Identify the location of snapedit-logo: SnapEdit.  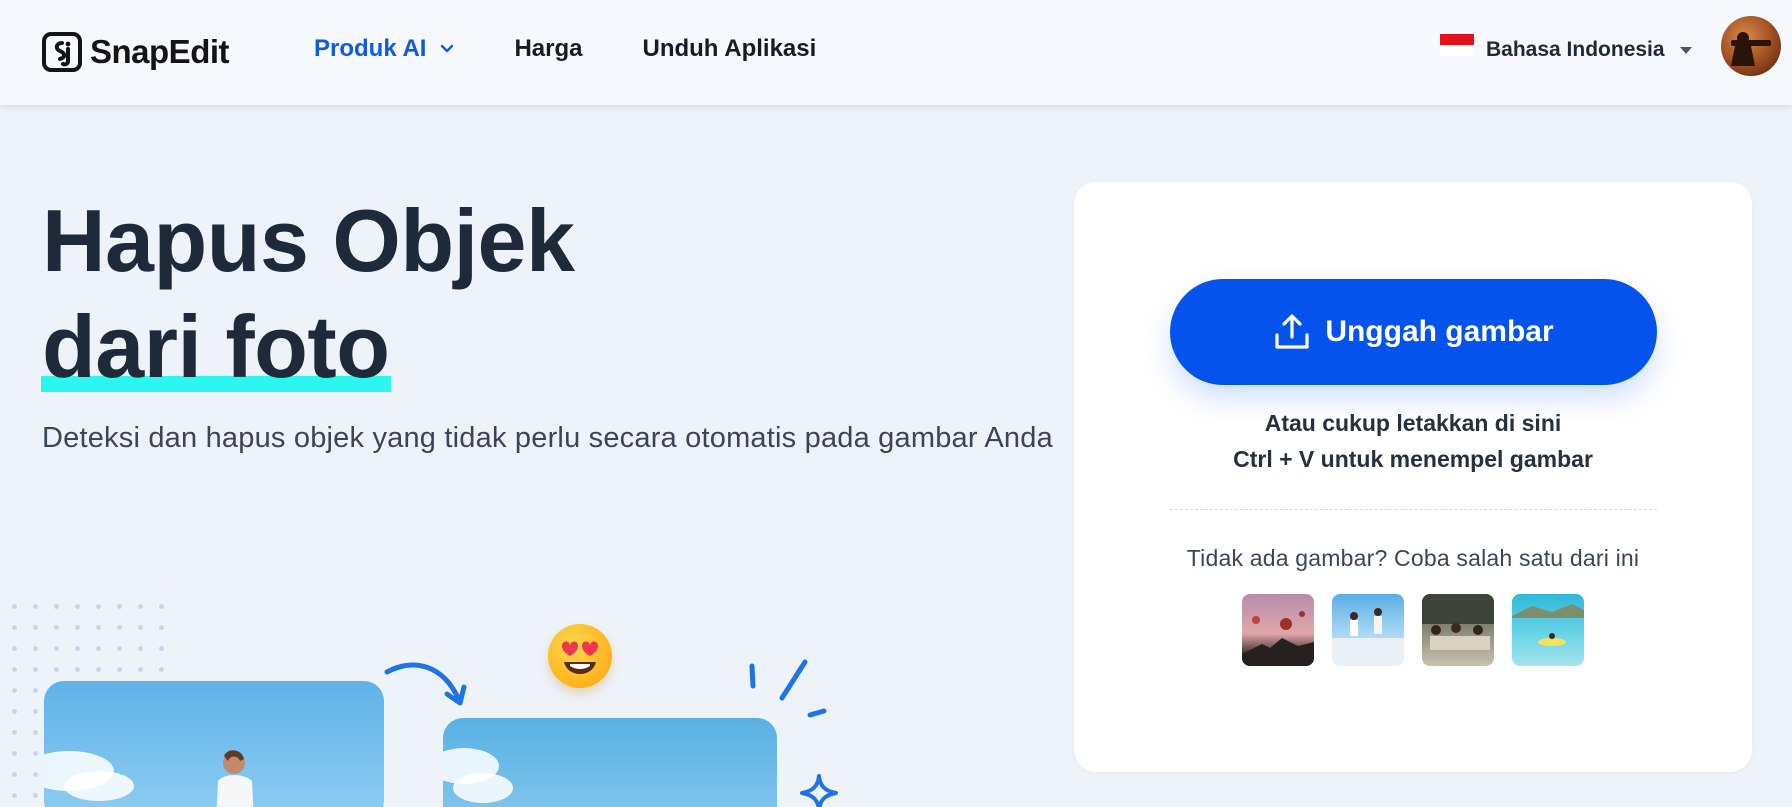
(136, 52).